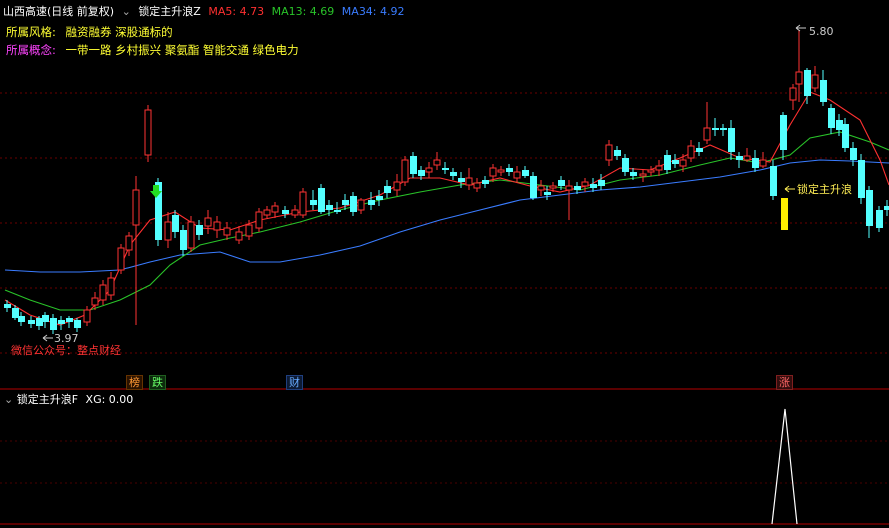 The height and width of the screenshot is (528, 889). I want to click on signal-arrow-icon, so click(789, 189).